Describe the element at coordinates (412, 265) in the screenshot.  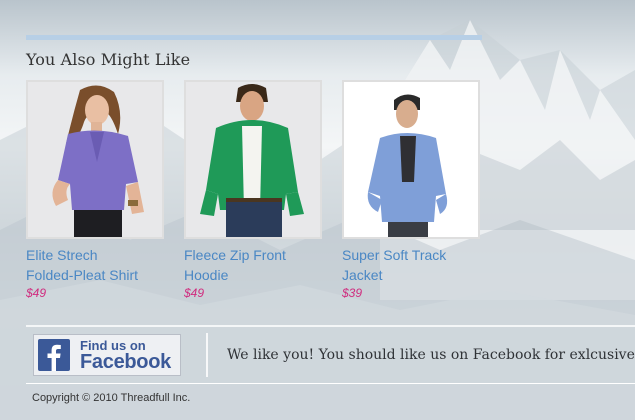
I see `product-name-link: Super Soft Track Jacket` at that location.